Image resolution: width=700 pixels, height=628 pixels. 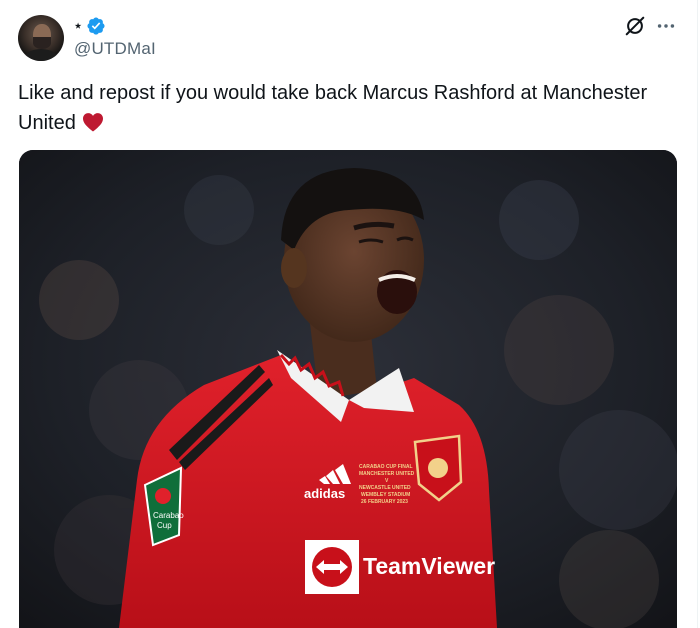 I want to click on more-options-icon, so click(x=666, y=26).